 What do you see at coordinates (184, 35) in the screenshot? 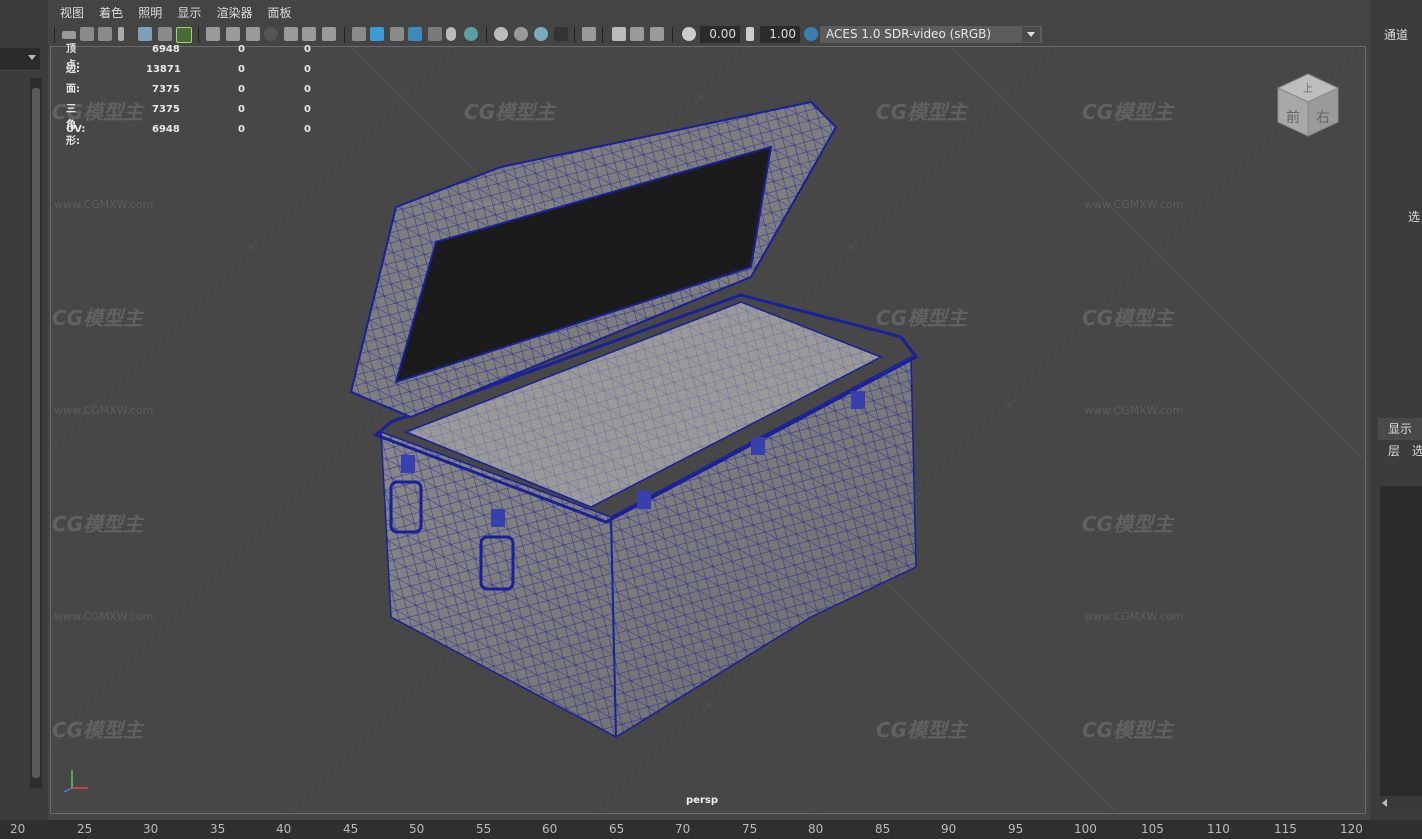
I see `grease-pencil-icon` at bounding box center [184, 35].